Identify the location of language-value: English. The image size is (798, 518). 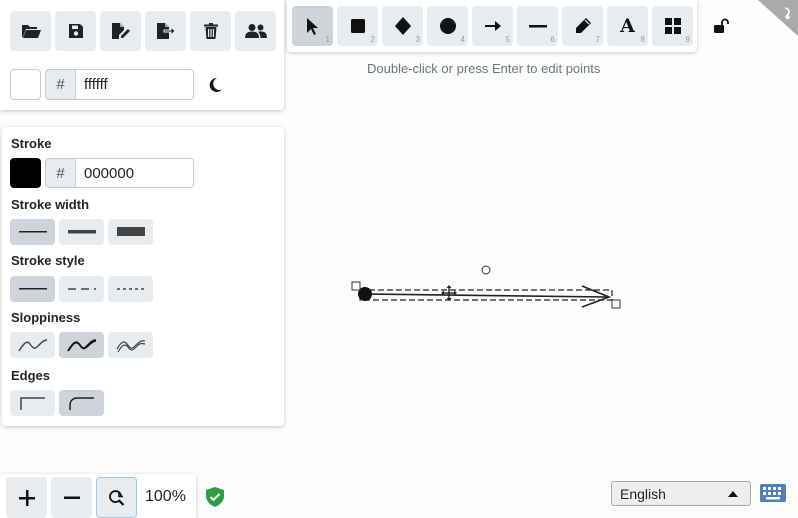
(643, 493).